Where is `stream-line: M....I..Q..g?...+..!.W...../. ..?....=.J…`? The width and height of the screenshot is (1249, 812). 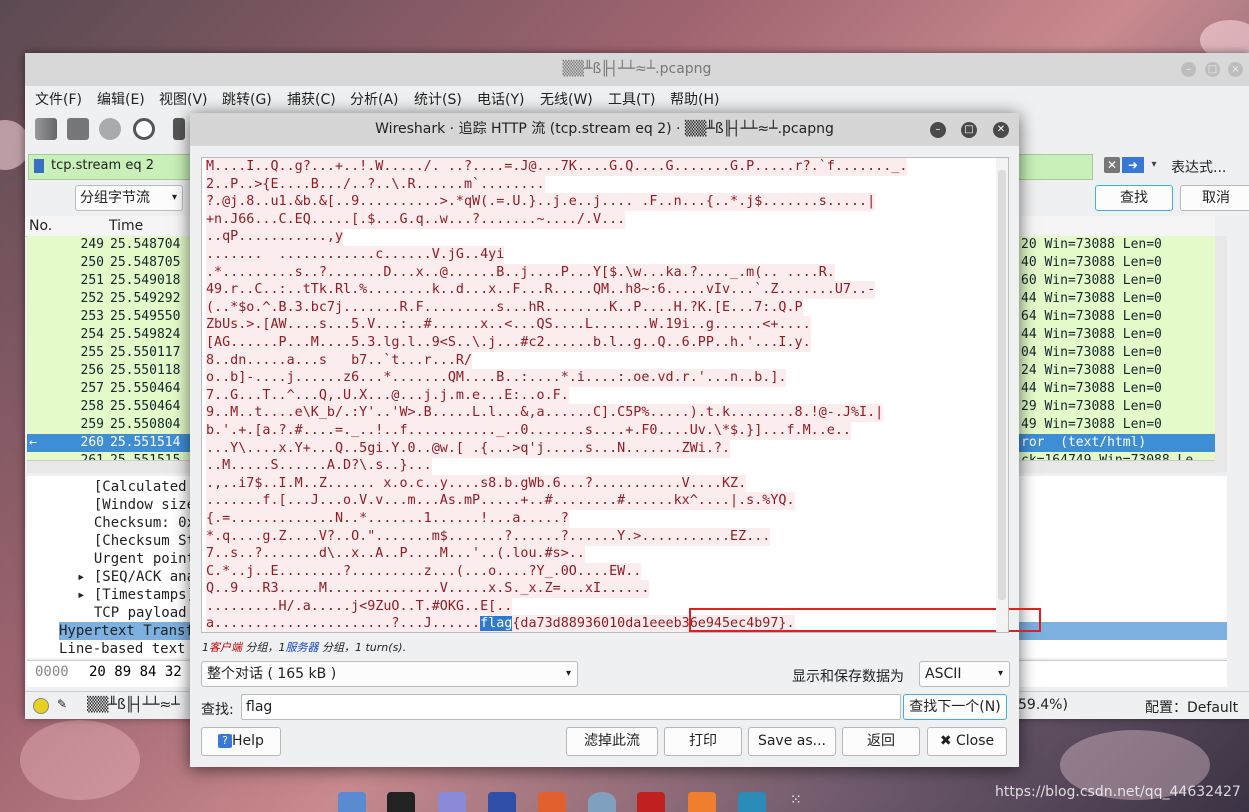
stream-line: M....I..Q..g?...+..!.W...../. ..?....=.J… is located at coordinates (557, 167).